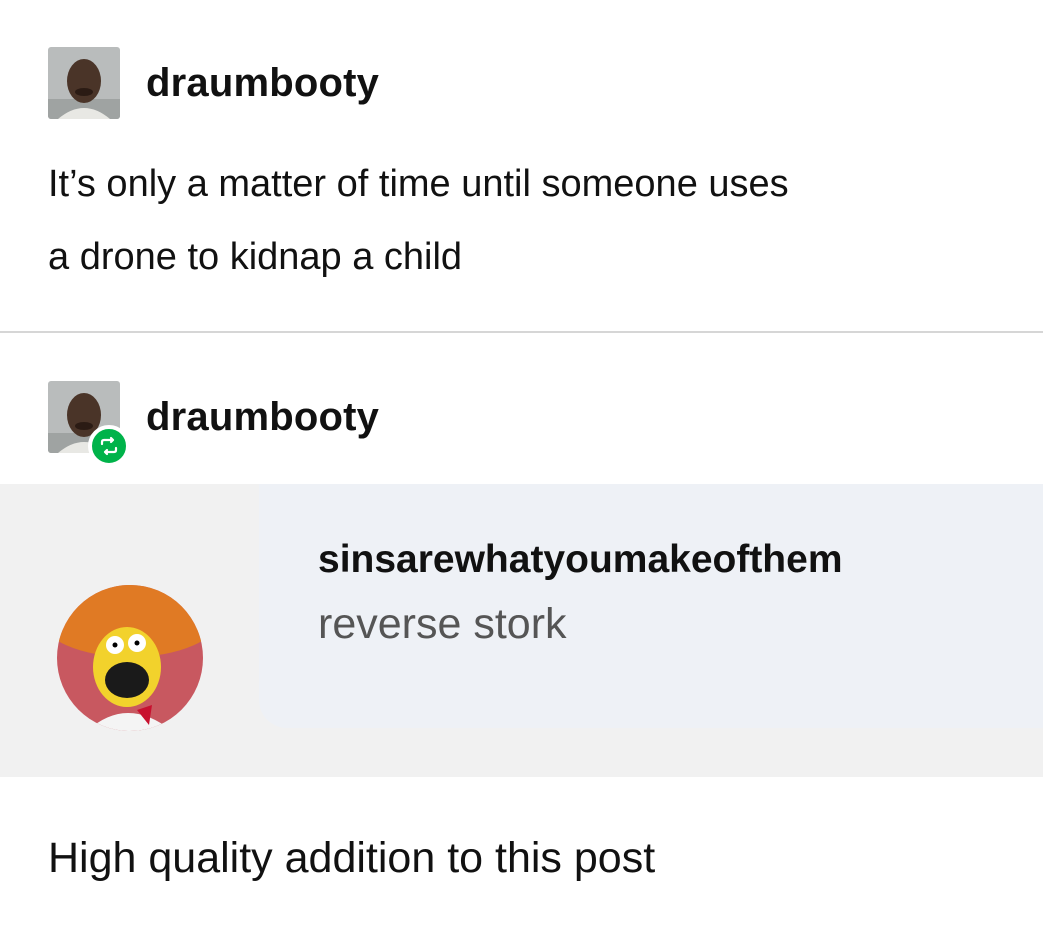  I want to click on reblog-username: draumbooty, so click(262, 417).